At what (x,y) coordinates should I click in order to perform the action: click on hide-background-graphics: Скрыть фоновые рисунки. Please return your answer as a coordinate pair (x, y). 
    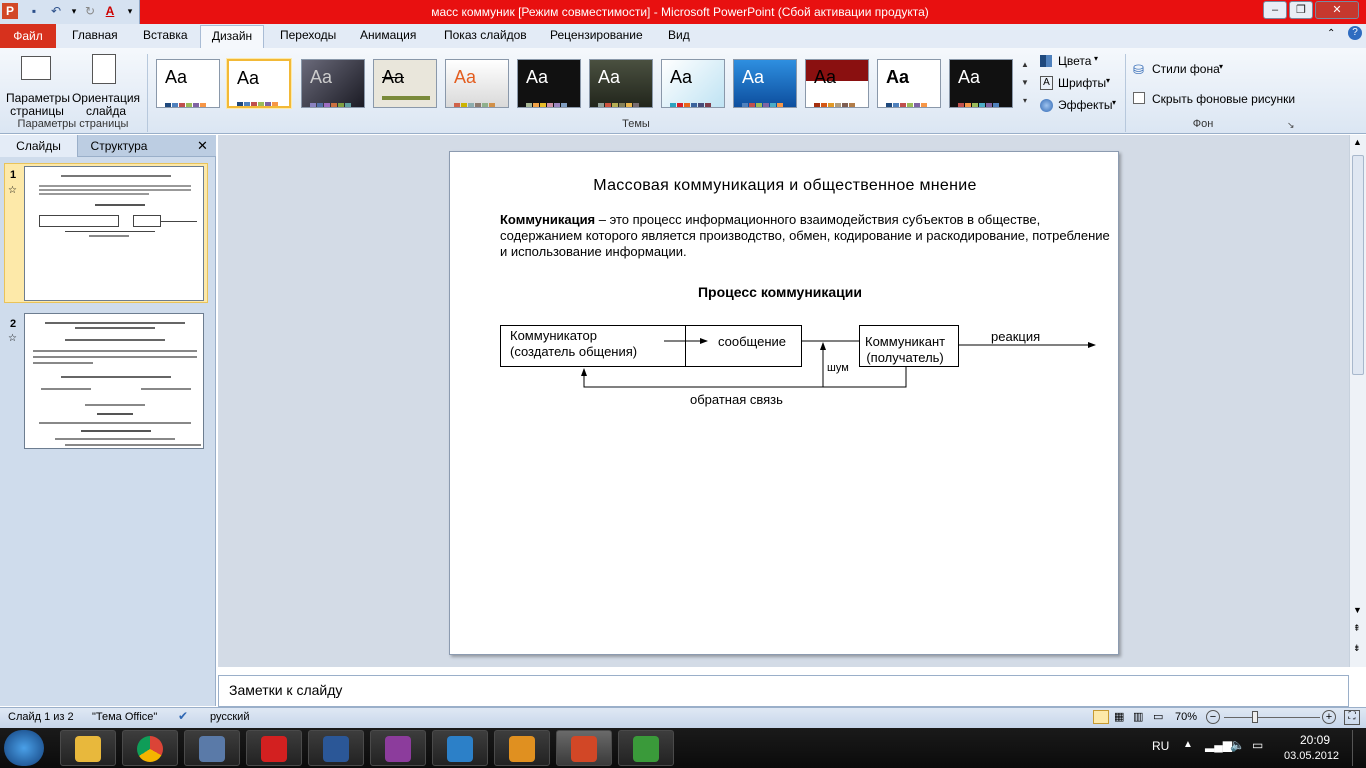
    Looking at the image, I should click on (1214, 99).